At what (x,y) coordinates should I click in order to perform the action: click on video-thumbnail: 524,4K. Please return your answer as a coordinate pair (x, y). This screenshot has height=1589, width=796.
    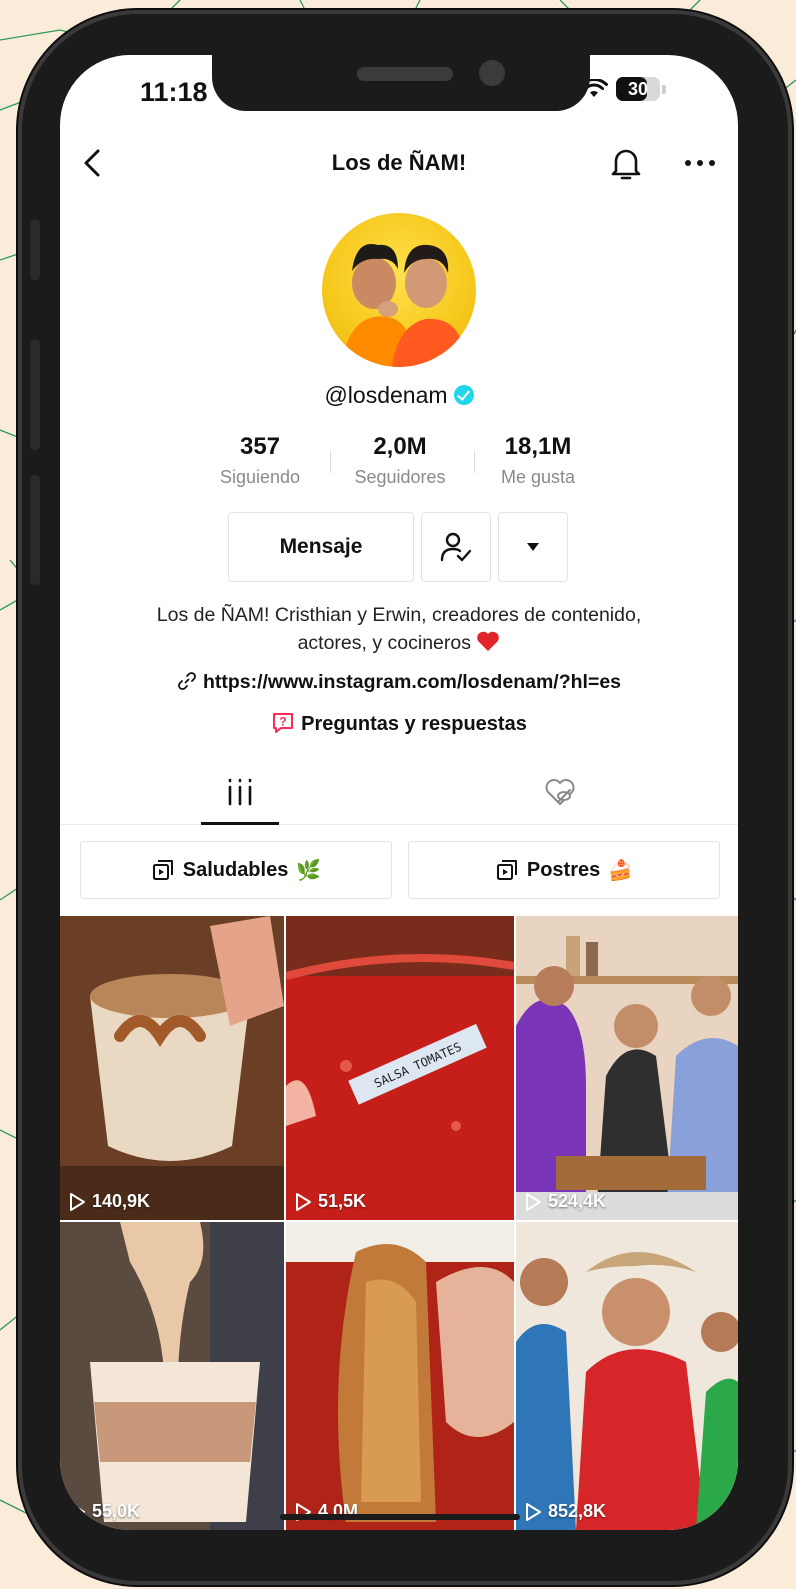
    Looking at the image, I should click on (627, 1068).